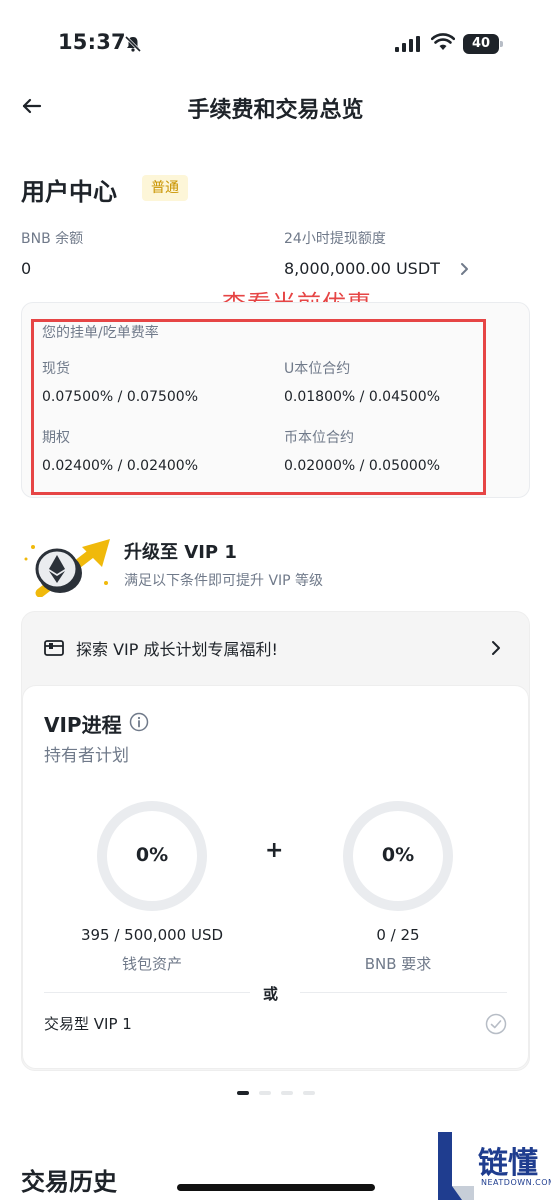 This screenshot has height=1200, width=551. I want to click on wallet-assets-label: 钱包资产, so click(151, 964).